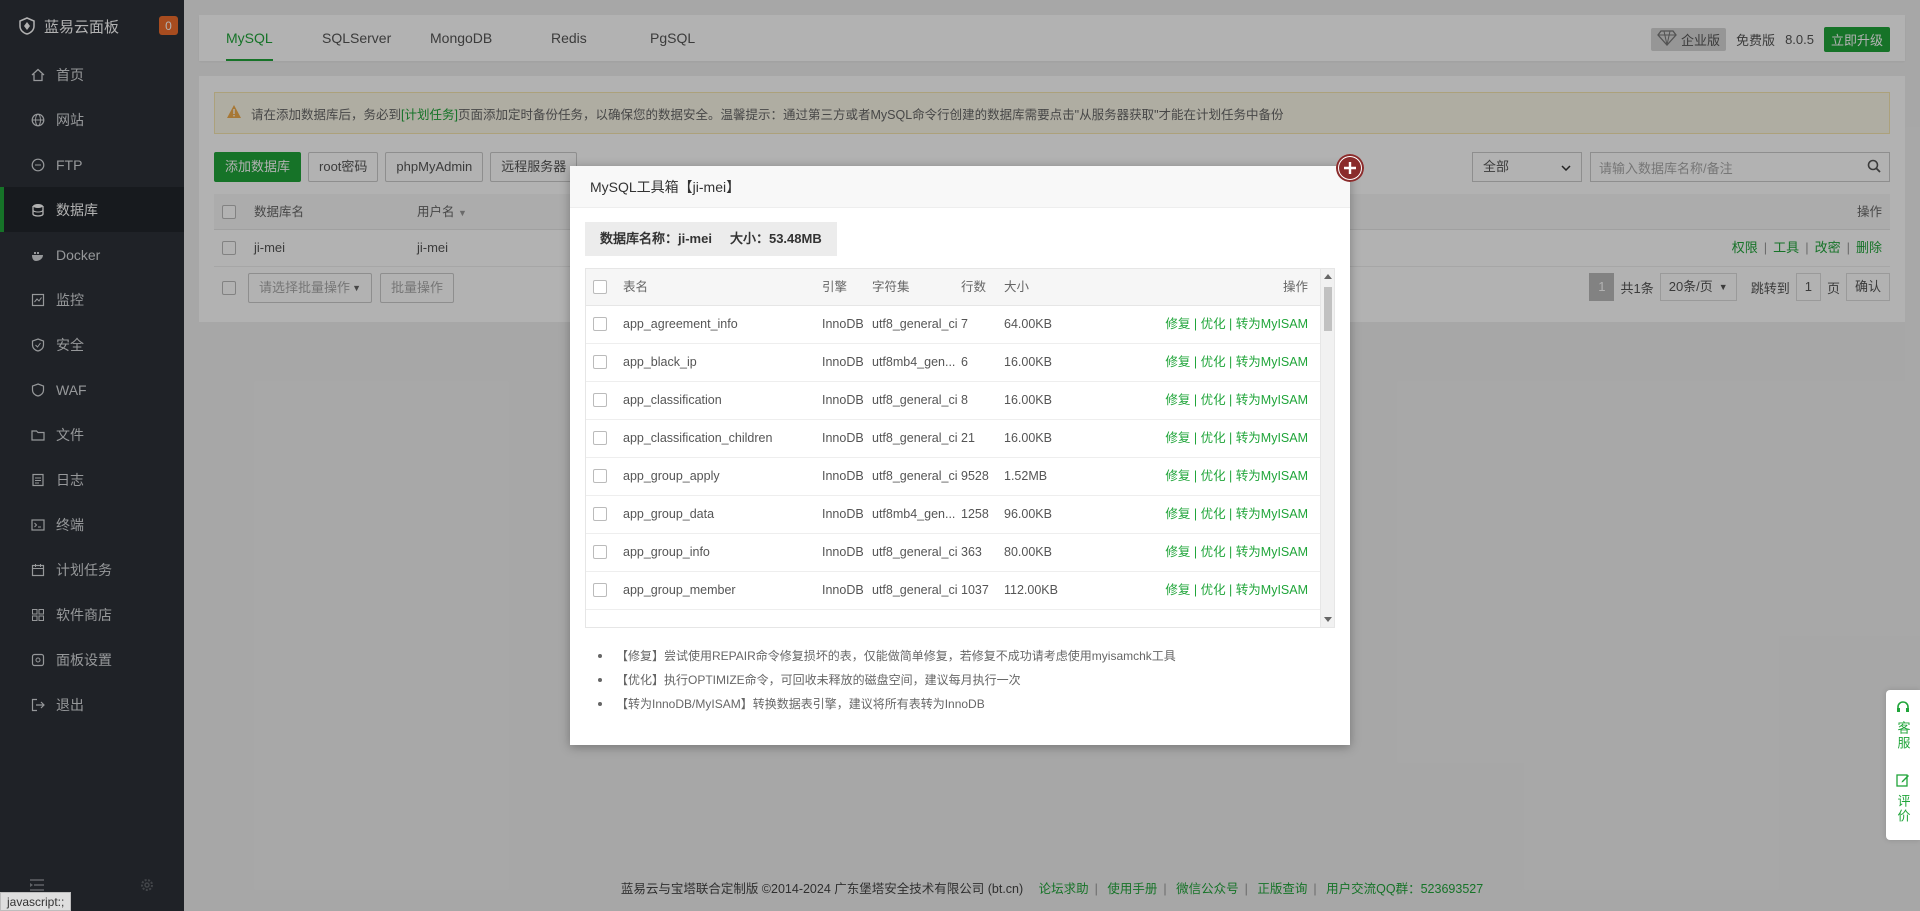 The width and height of the screenshot is (1920, 911). What do you see at coordinates (974, 287) in the screenshot?
I see `col-rows: 行数` at bounding box center [974, 287].